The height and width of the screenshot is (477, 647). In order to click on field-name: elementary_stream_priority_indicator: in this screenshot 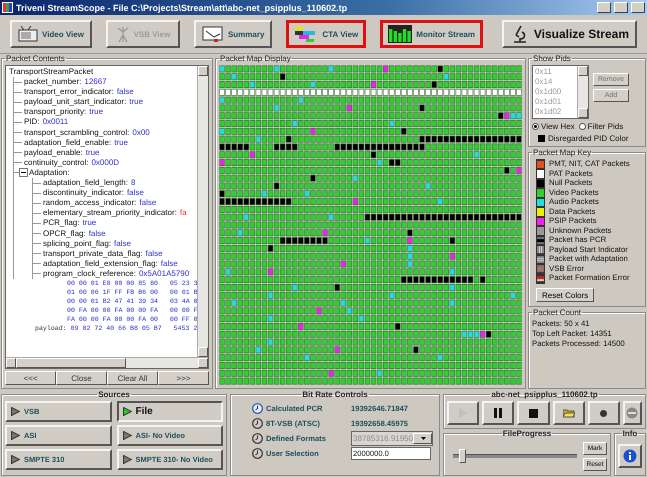, I will do `click(110, 213)`.